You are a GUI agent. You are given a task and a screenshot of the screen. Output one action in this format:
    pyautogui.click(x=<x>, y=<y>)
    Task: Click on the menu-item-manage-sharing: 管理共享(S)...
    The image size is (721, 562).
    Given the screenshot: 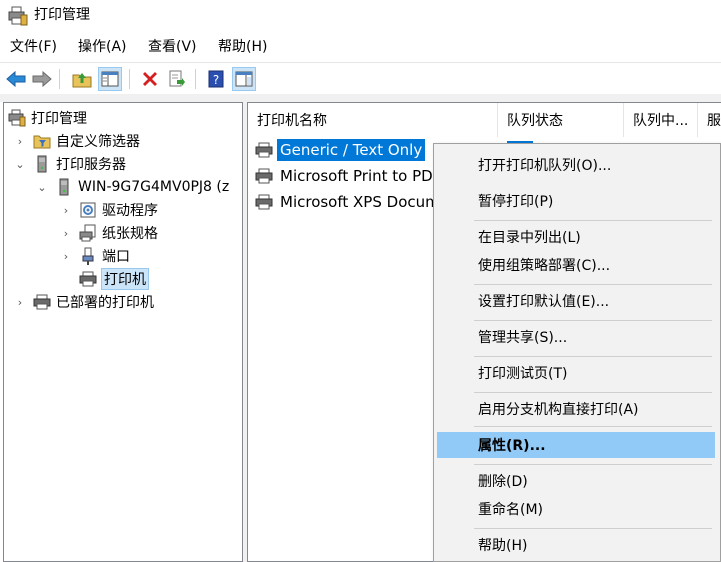 What is the action you would take?
    pyautogui.click(x=576, y=337)
    